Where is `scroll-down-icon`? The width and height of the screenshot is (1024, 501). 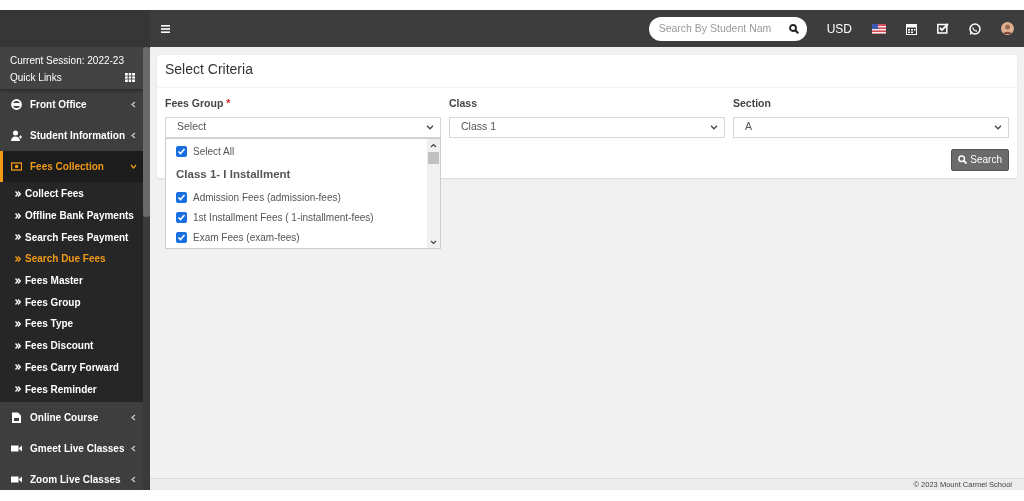
scroll-down-icon is located at coordinates (433, 242).